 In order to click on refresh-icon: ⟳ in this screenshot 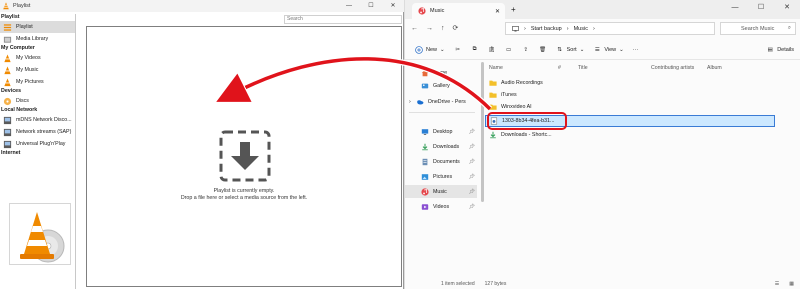, I will do `click(456, 28)`.